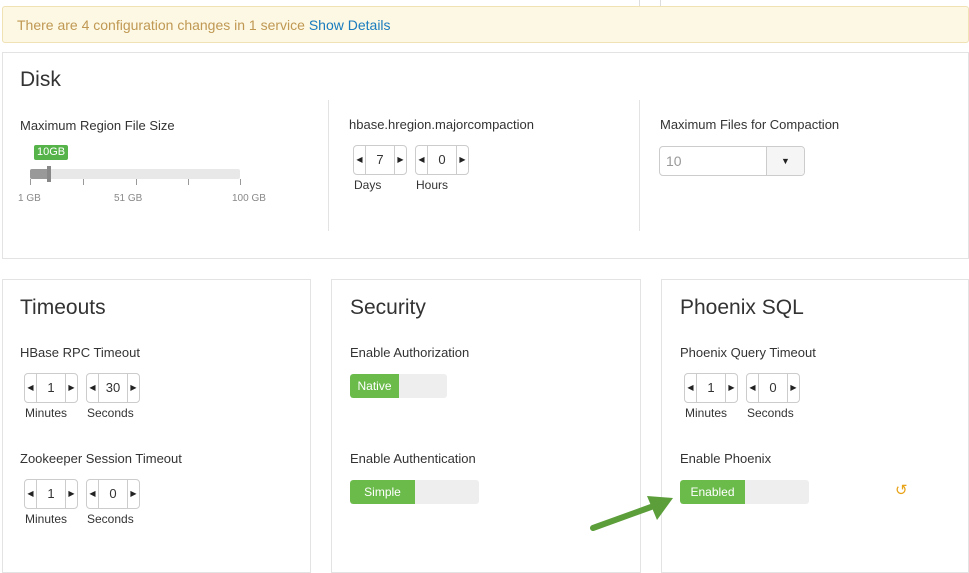 The width and height of the screenshot is (969, 573). I want to click on days-unit: Days, so click(368, 185).